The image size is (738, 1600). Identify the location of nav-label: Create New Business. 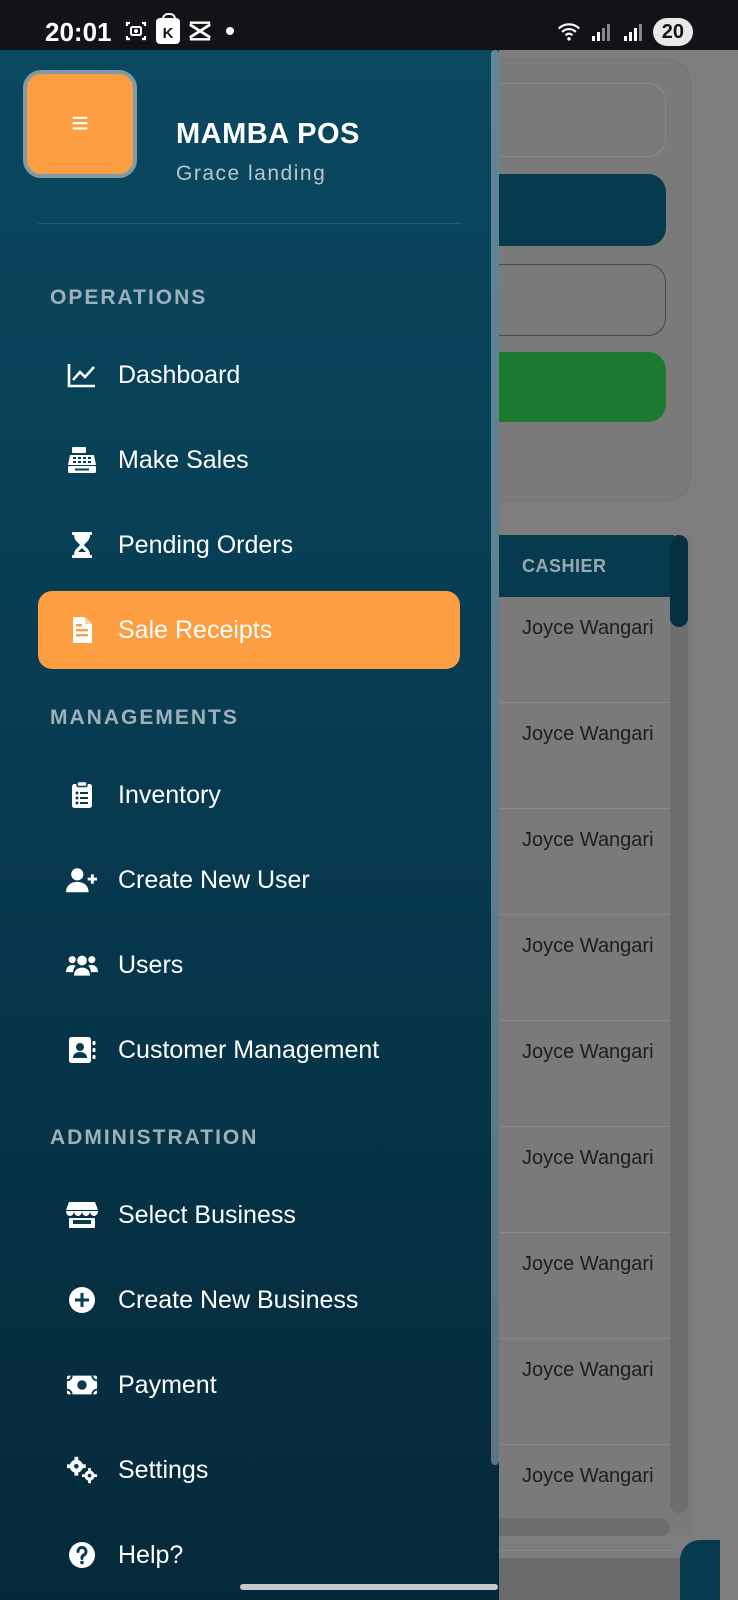
(238, 1299).